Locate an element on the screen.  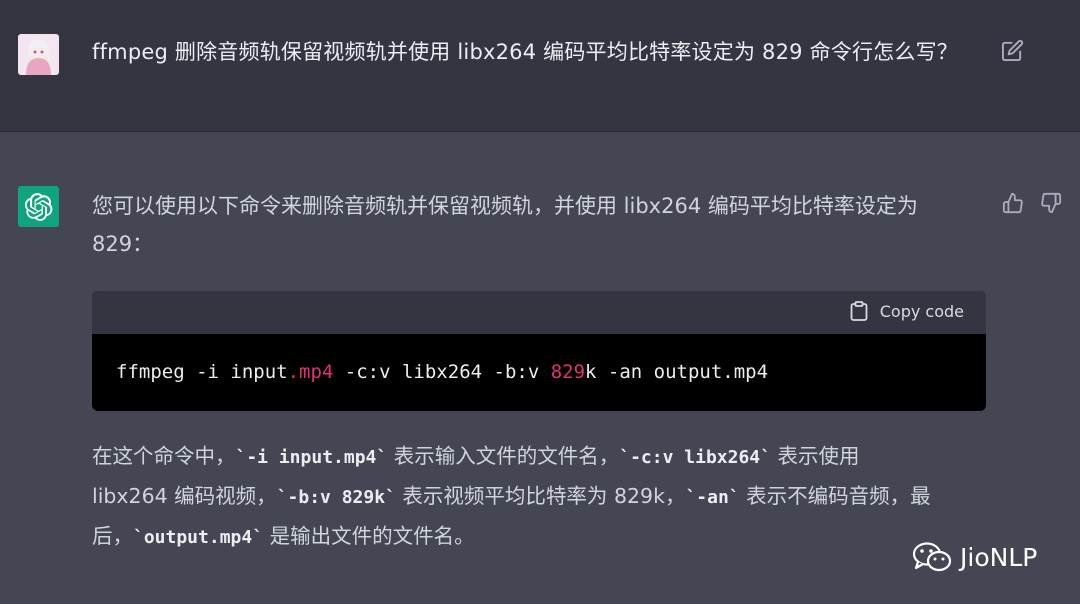
code-token: k -an output.mp4 is located at coordinates (677, 372).